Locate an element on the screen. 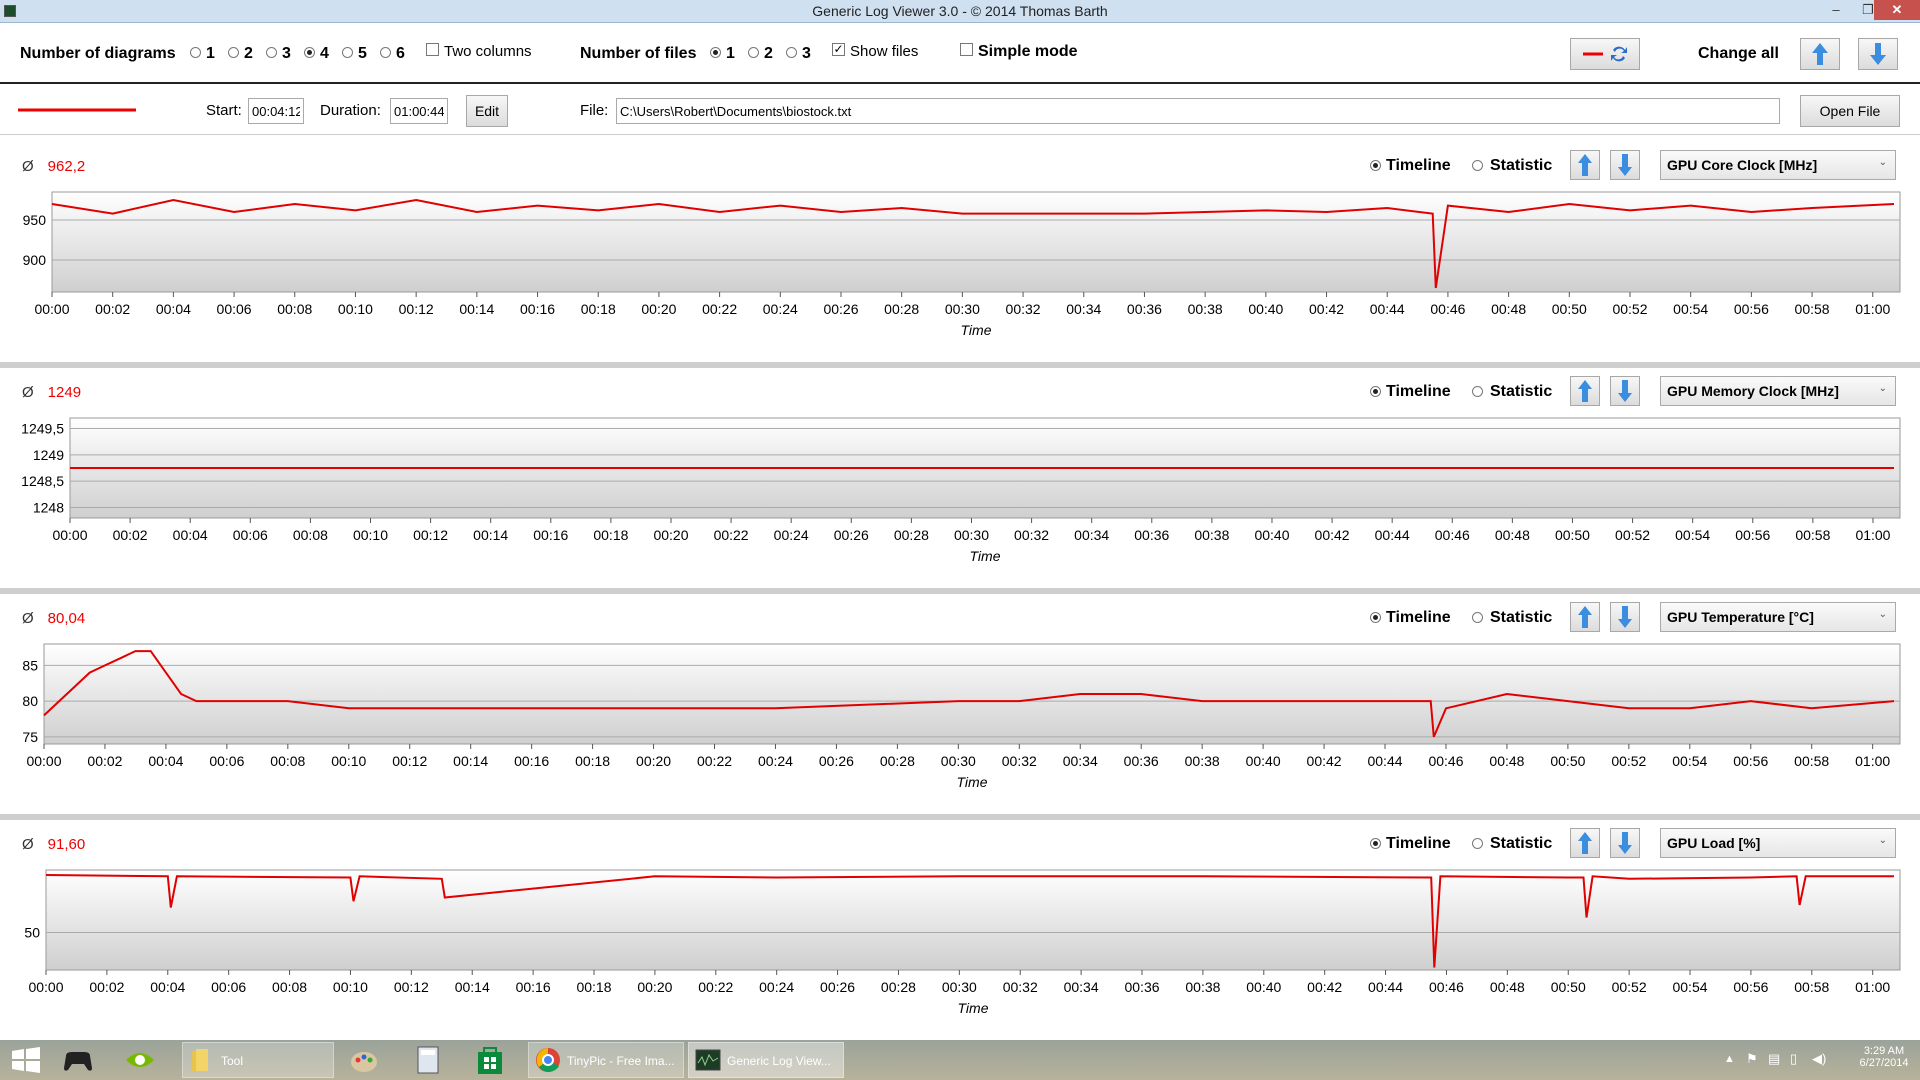 This screenshot has height=1080, width=1920. clock: 3:29 AM 6/27/2014 is located at coordinates (1884, 1057).